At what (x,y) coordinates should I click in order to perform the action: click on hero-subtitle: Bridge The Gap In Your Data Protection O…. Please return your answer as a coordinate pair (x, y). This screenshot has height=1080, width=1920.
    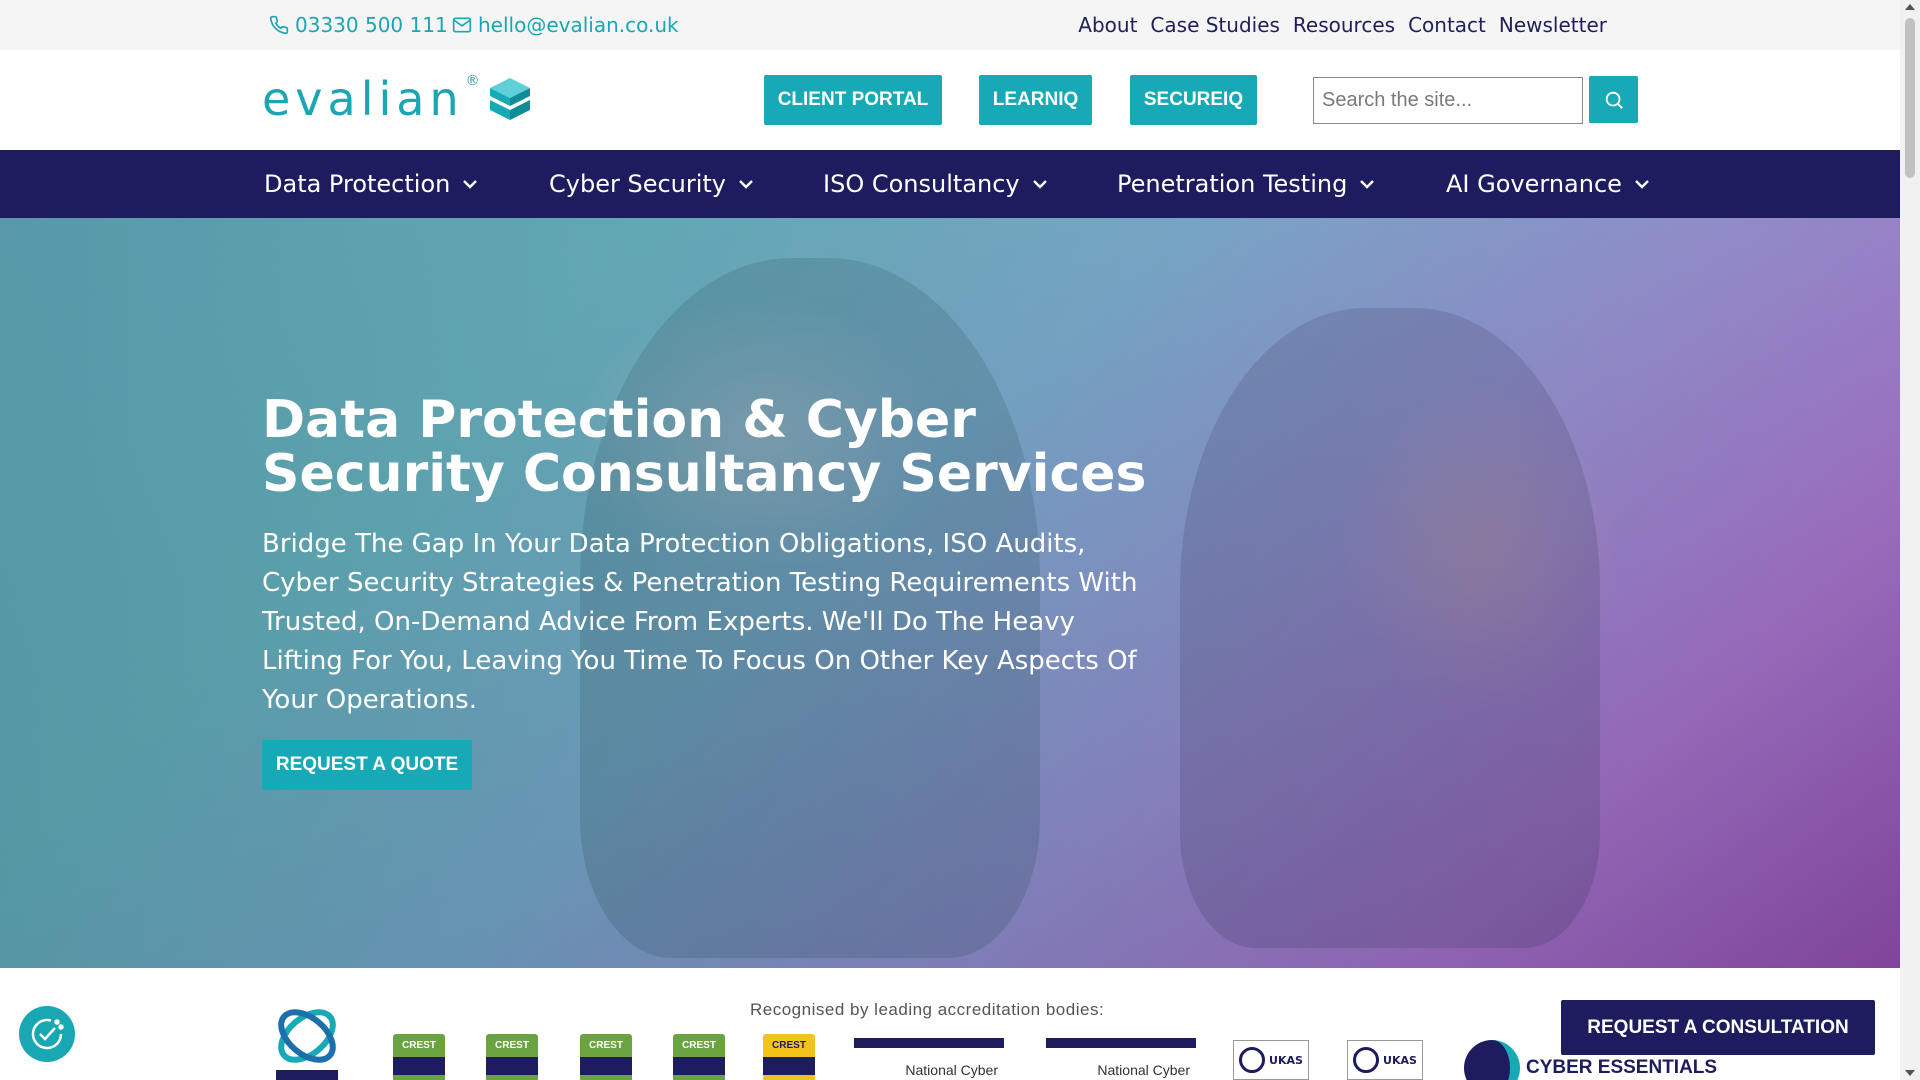
    Looking at the image, I should click on (700, 622).